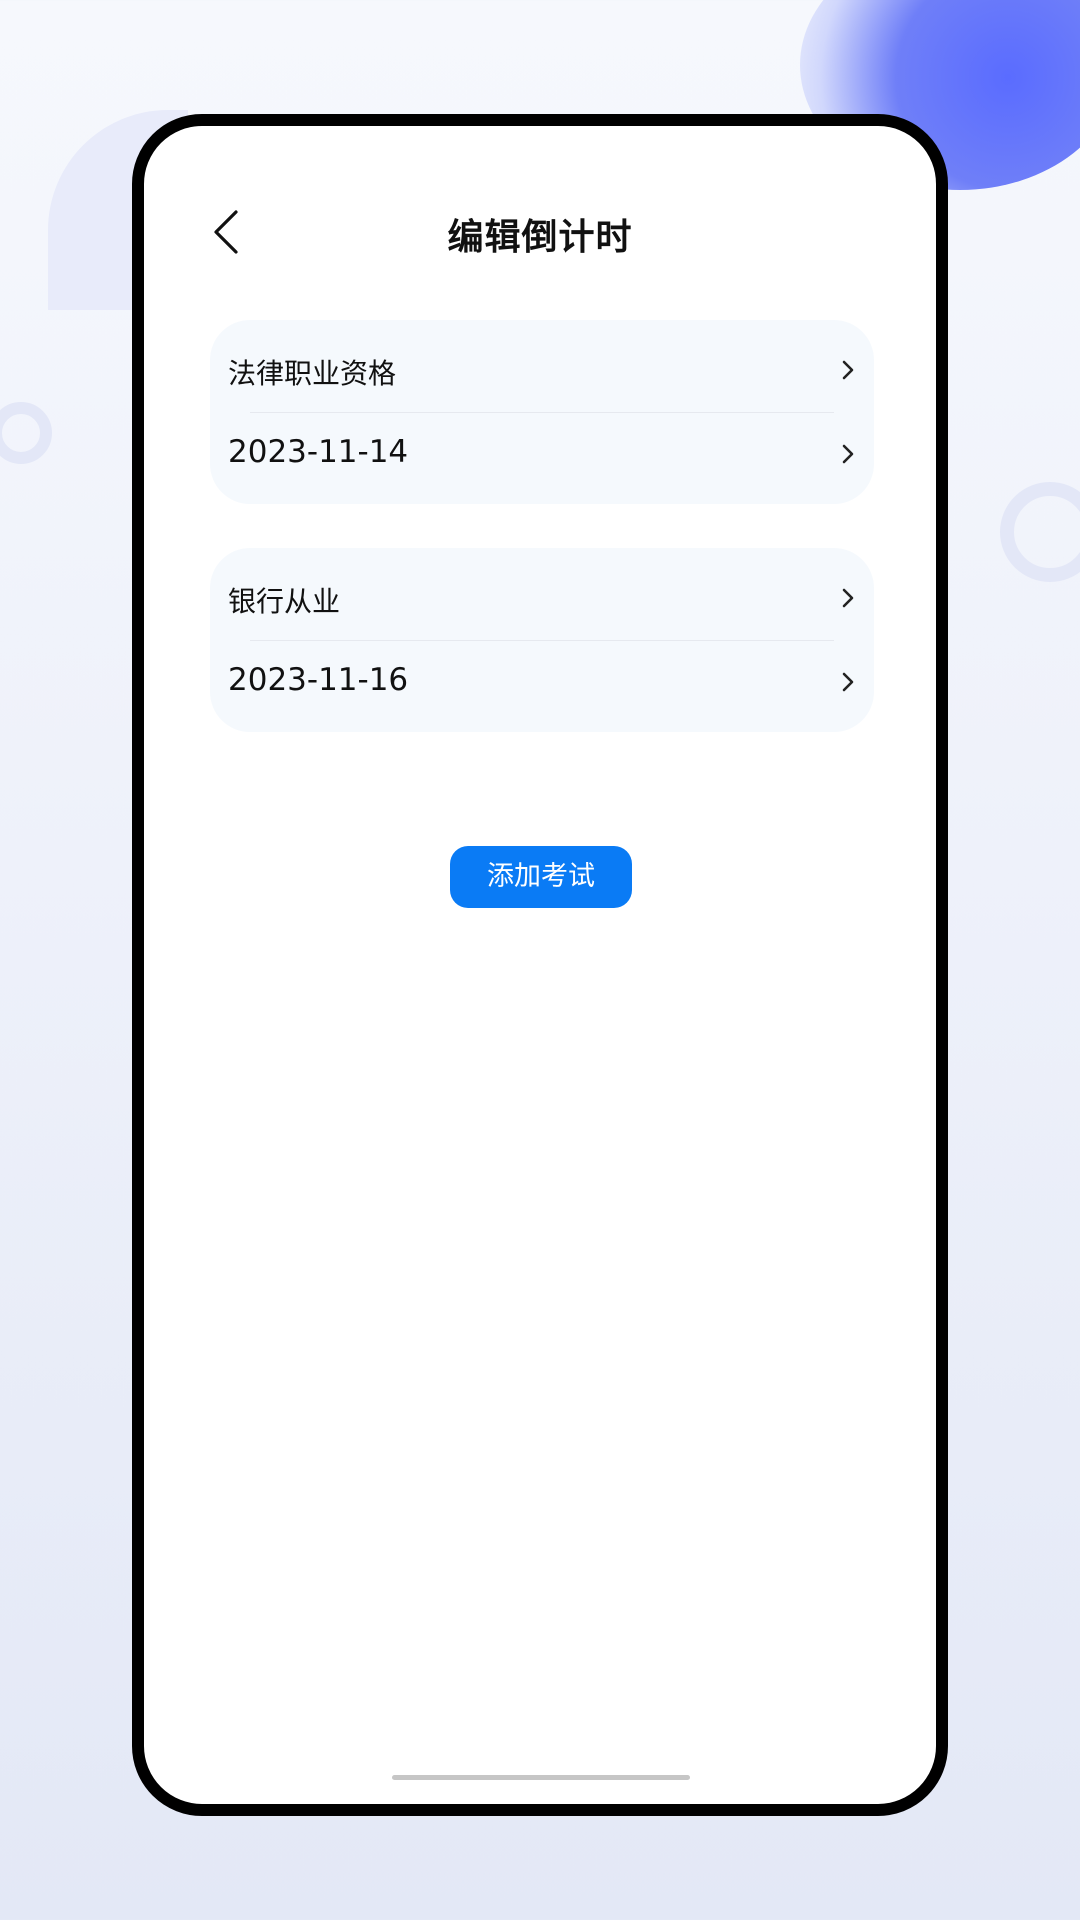  I want to click on exam-name: 法律职业资格, so click(312, 373).